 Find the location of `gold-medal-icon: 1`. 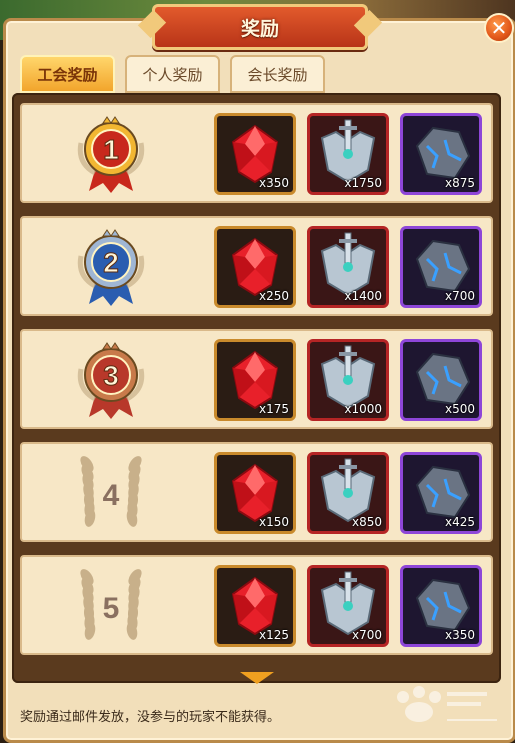

gold-medal-icon: 1 is located at coordinates (111, 154).